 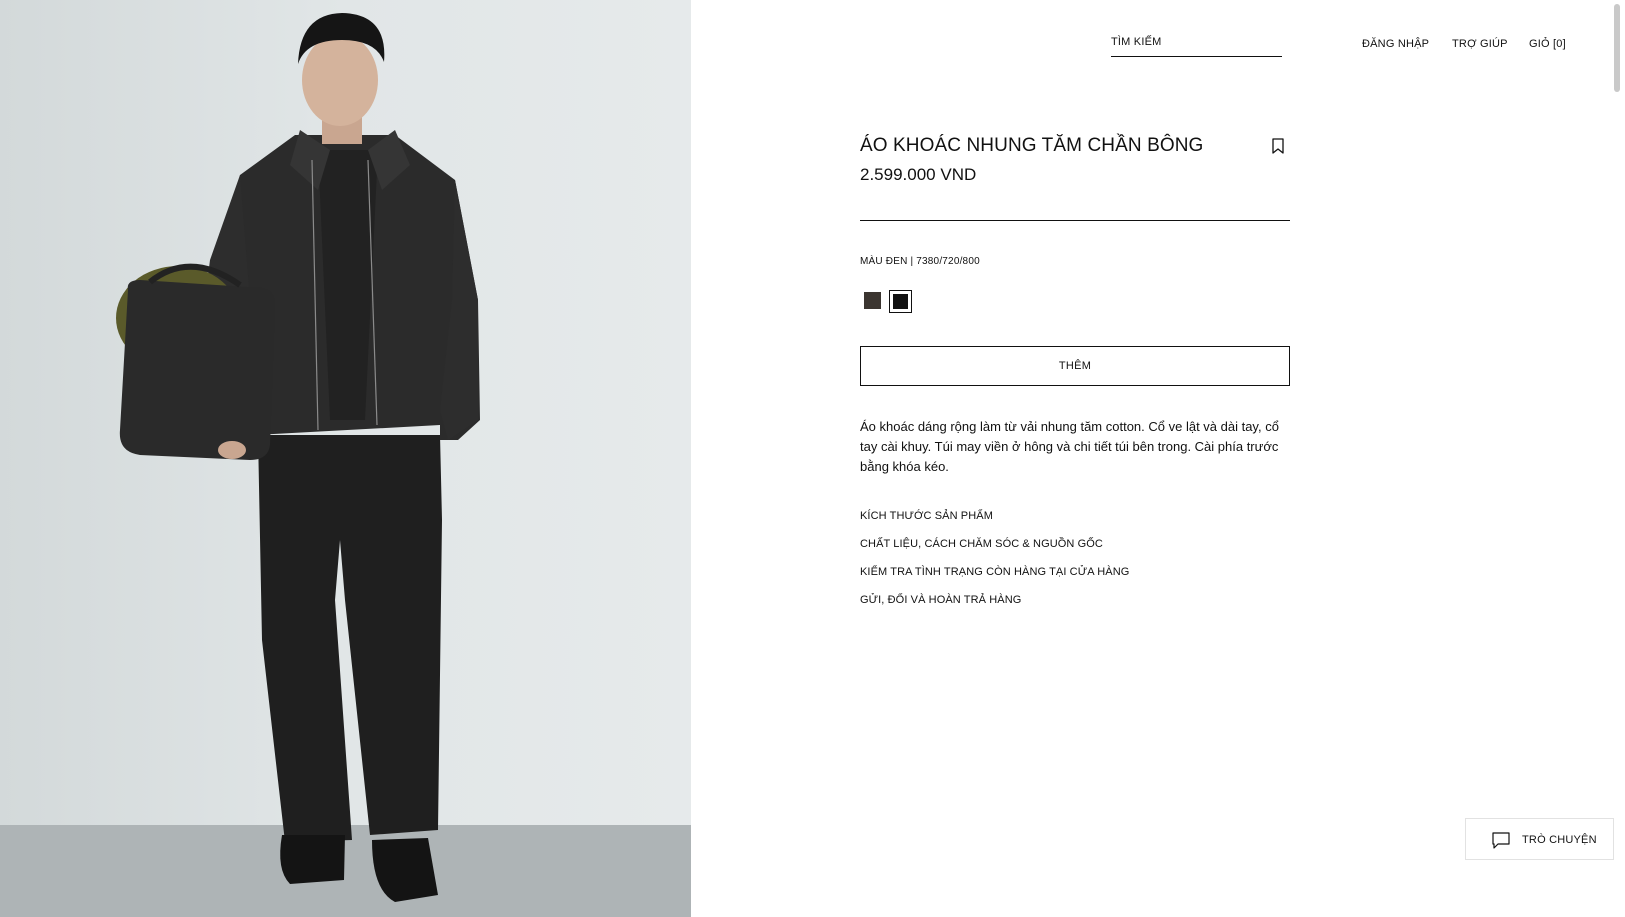 I want to click on bookmark-icon, so click(x=1278, y=146).